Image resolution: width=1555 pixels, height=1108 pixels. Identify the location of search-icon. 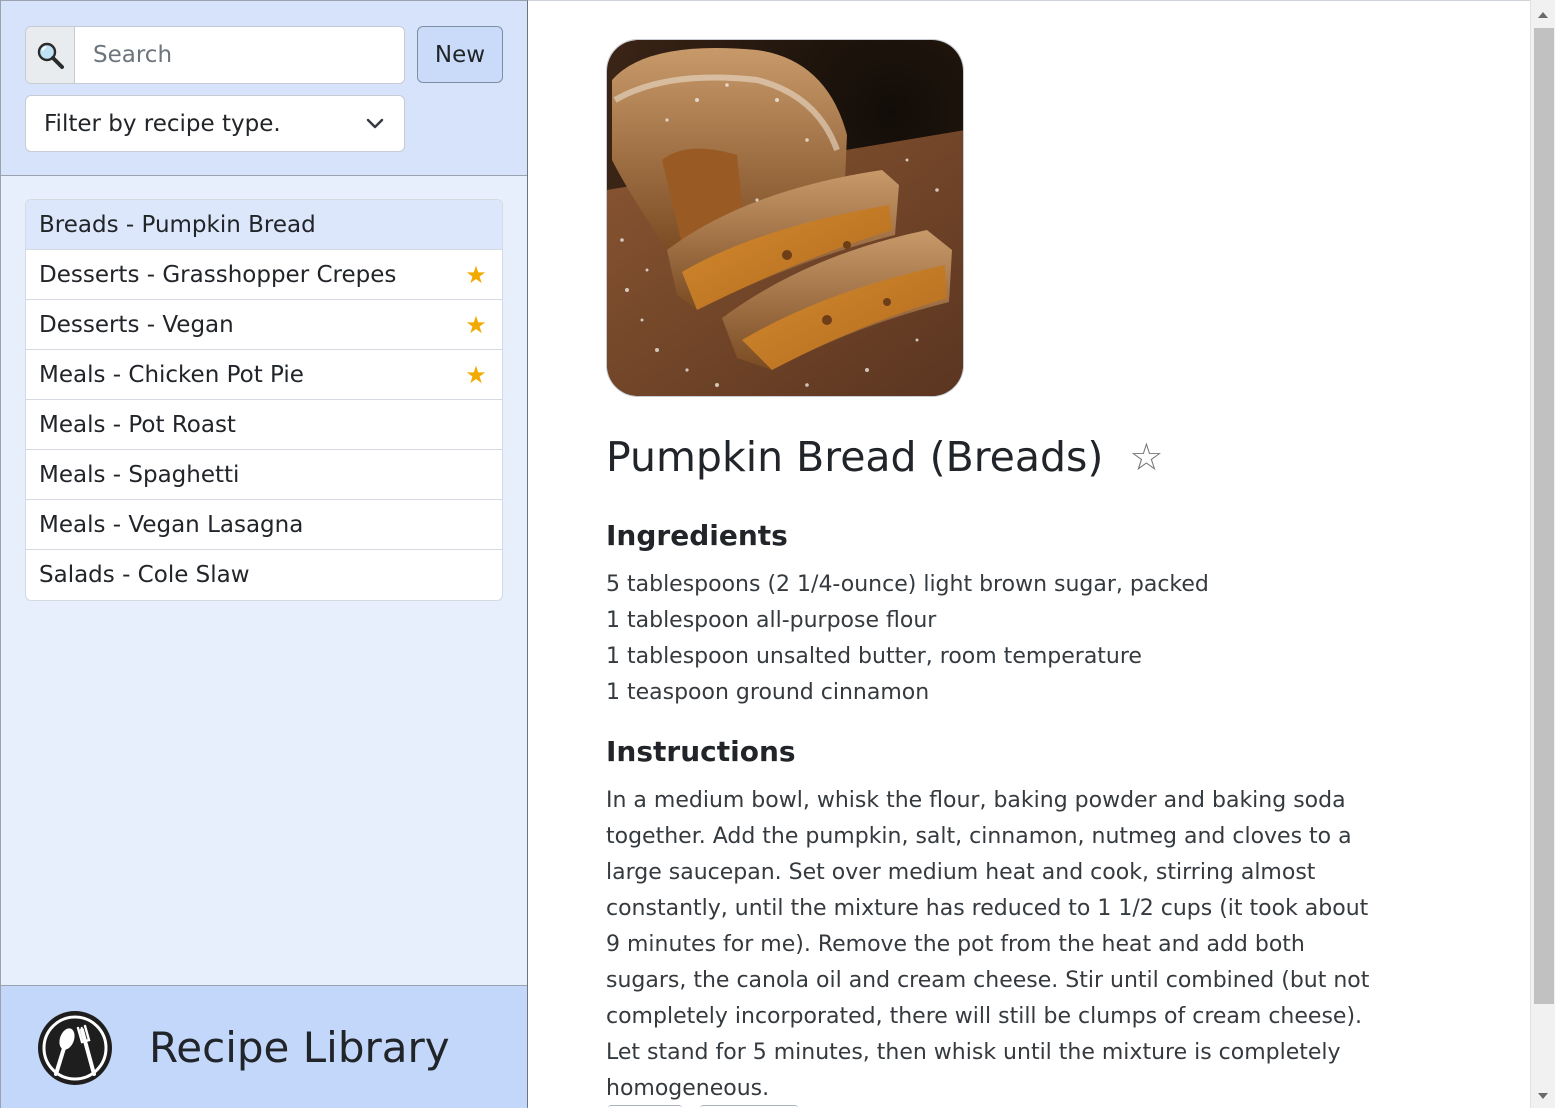
(50, 55).